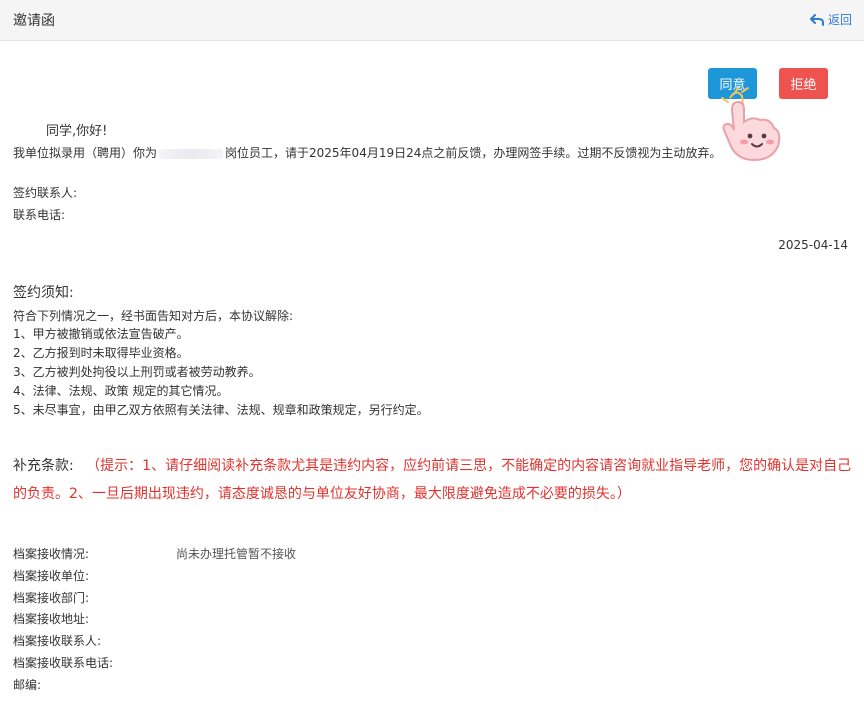  What do you see at coordinates (51, 576) in the screenshot?
I see `archive-unit-label: 档案接收单位:` at bounding box center [51, 576].